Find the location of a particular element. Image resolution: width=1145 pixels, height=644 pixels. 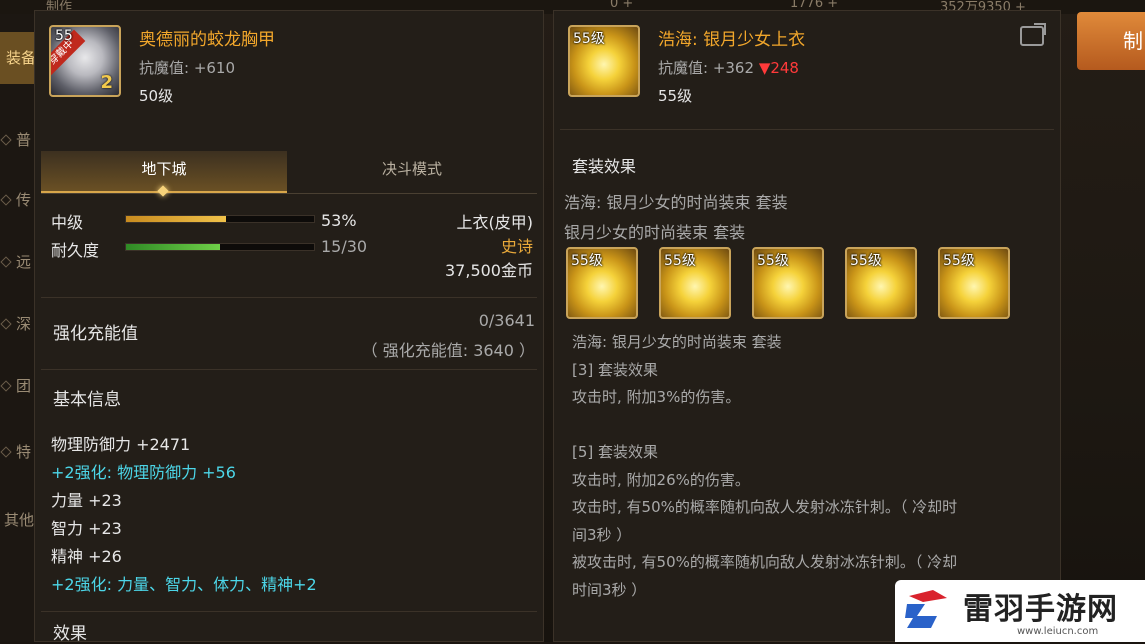

durability-bar is located at coordinates (220, 247).